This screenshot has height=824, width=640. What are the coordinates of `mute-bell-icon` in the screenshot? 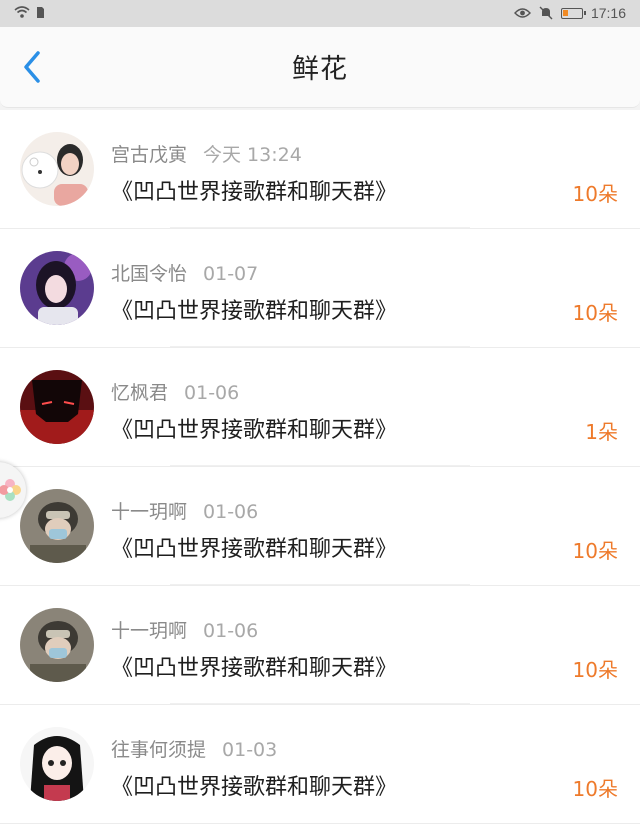 It's located at (546, 13).